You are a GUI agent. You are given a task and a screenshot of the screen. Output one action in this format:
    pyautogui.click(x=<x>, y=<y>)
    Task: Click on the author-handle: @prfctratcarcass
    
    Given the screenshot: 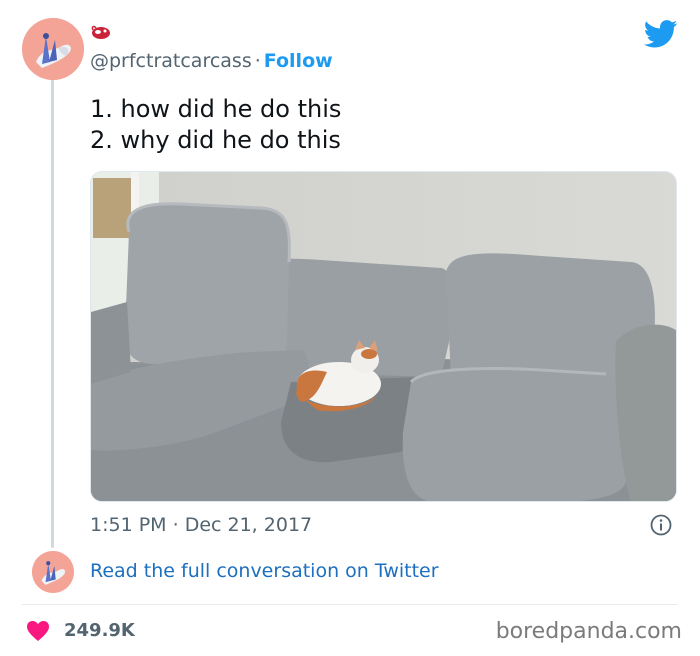 What is the action you would take?
    pyautogui.click(x=171, y=61)
    